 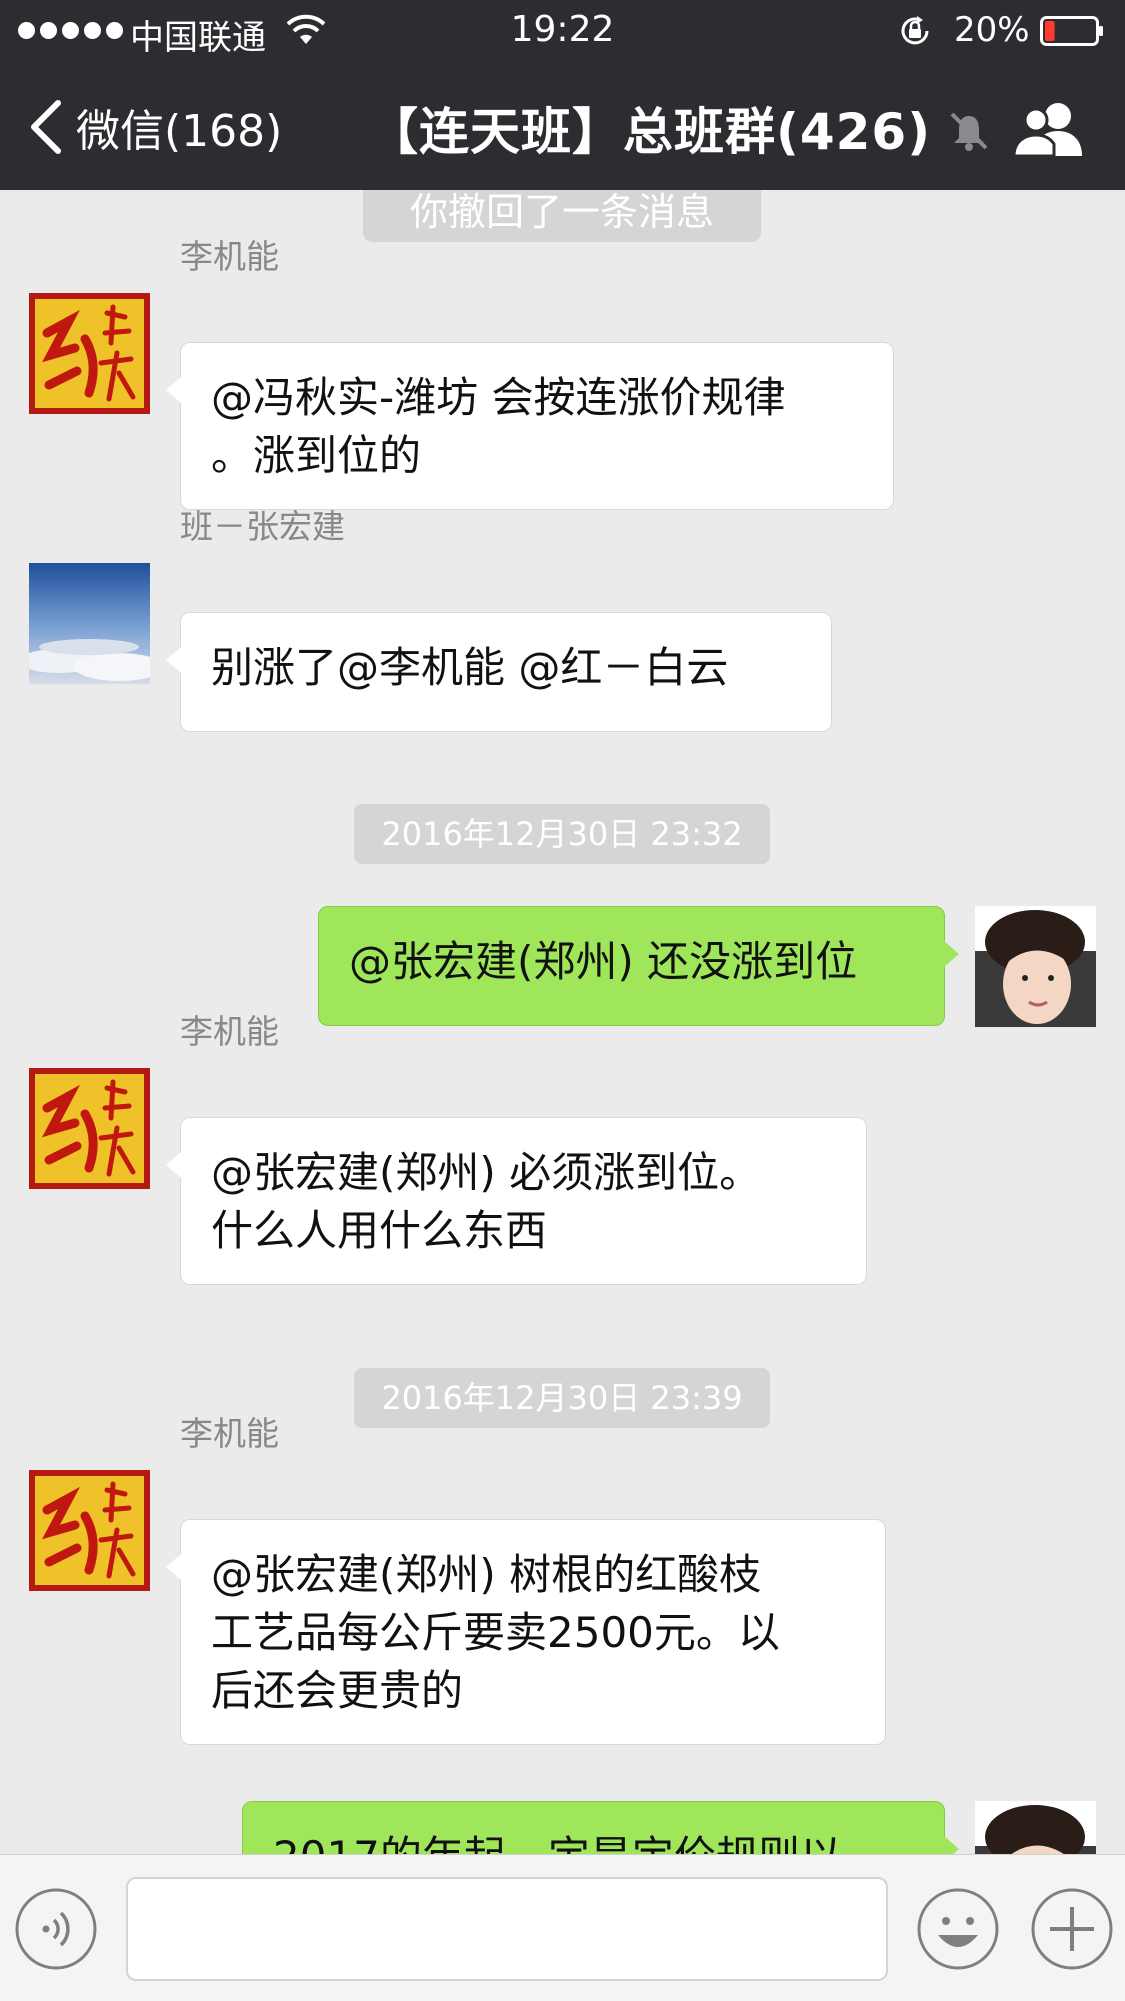 What do you see at coordinates (486, 1172) in the screenshot?
I see `message-line: @张宏建(郑州) 必须涨到位。` at bounding box center [486, 1172].